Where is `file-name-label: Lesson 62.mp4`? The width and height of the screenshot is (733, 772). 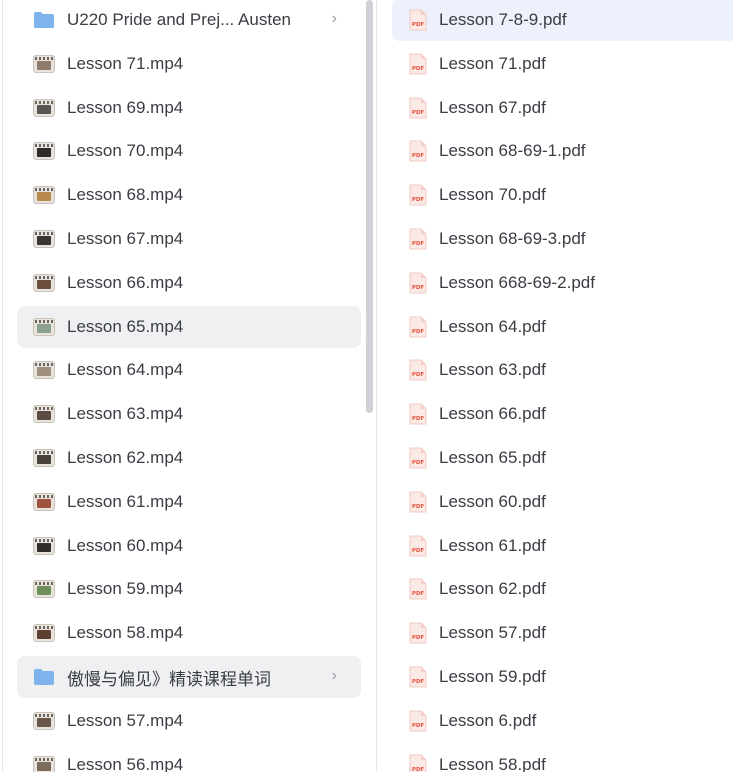 file-name-label: Lesson 62.mp4 is located at coordinates (125, 457).